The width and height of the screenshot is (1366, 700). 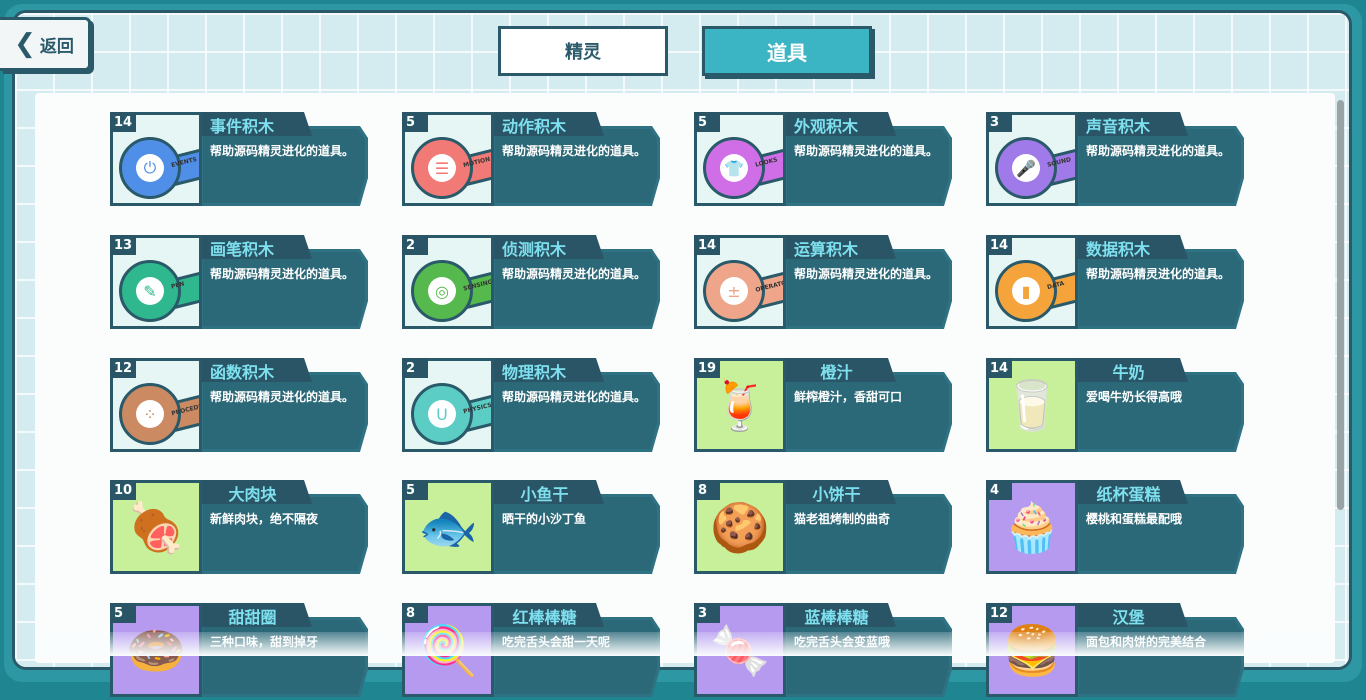 What do you see at coordinates (150, 168) in the screenshot?
I see `block-symbol-icon: ⏻` at bounding box center [150, 168].